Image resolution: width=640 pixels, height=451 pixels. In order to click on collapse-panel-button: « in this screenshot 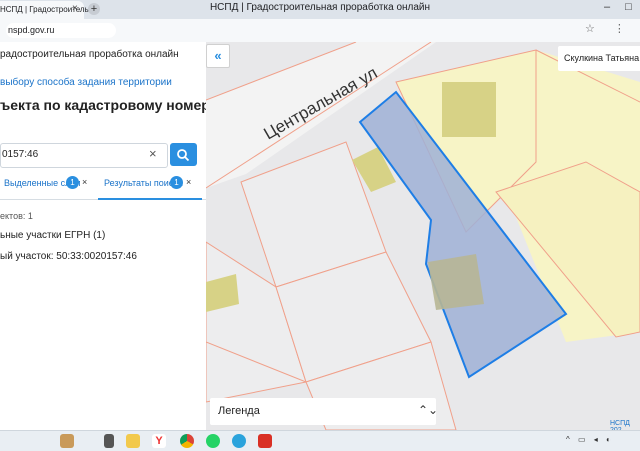, I will do `click(218, 56)`.